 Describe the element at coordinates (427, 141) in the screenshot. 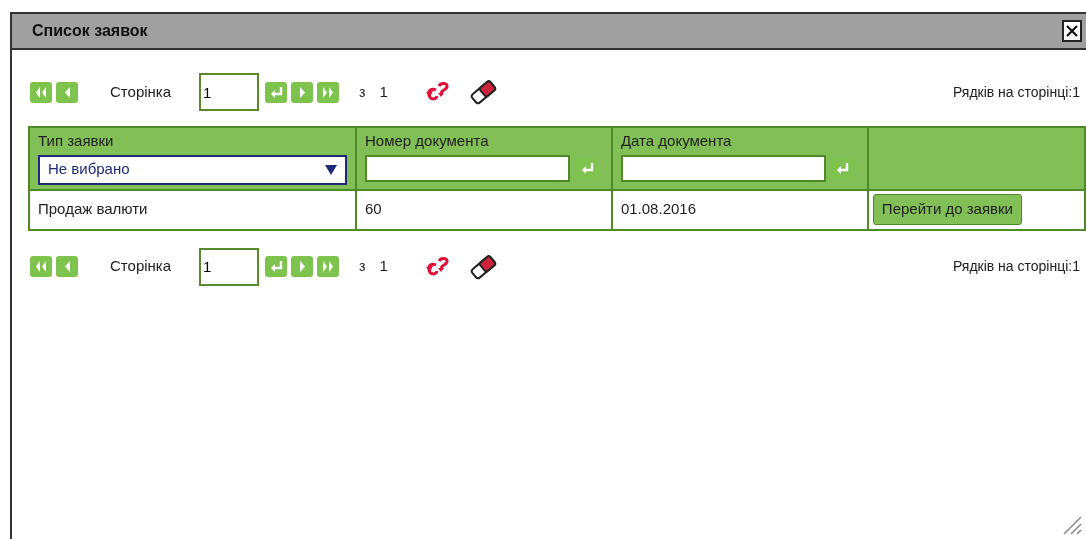

I see `column-header: Номер документа` at that location.